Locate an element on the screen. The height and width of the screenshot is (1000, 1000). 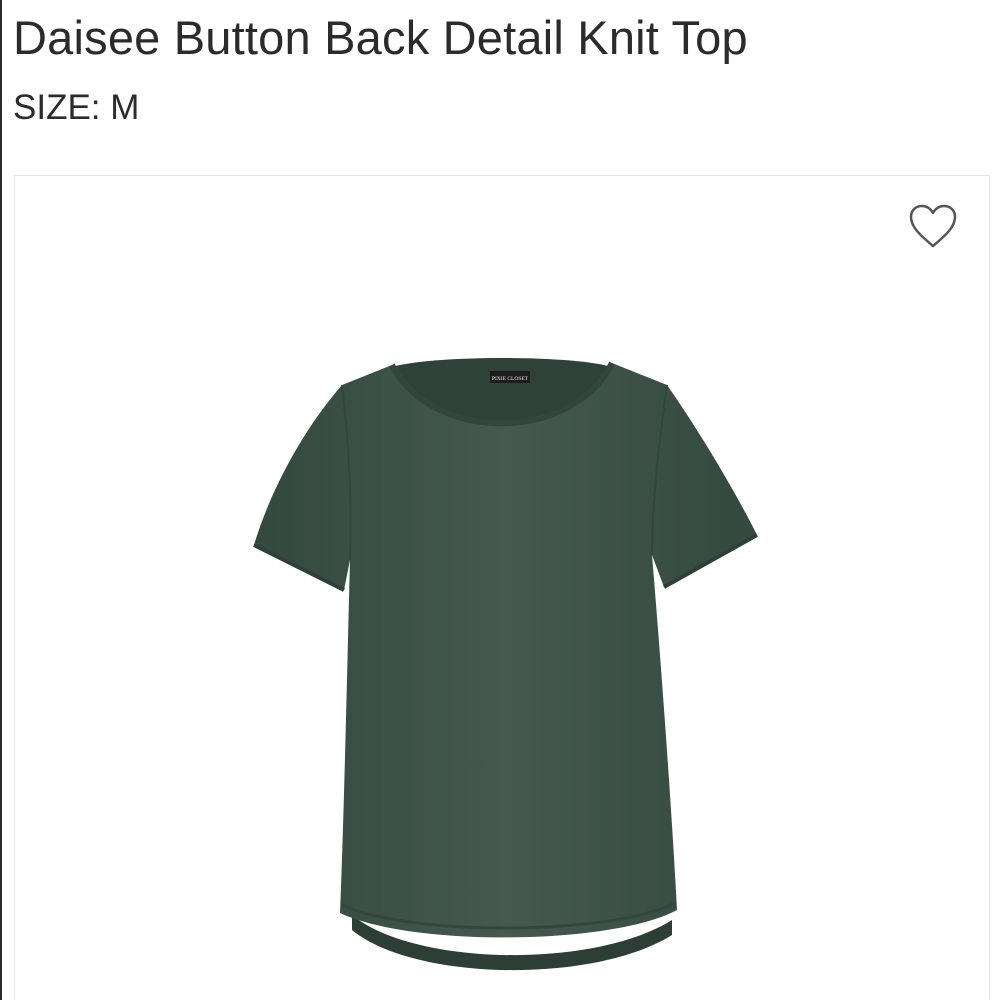
size-label: SIZE: is located at coordinates (57, 107).